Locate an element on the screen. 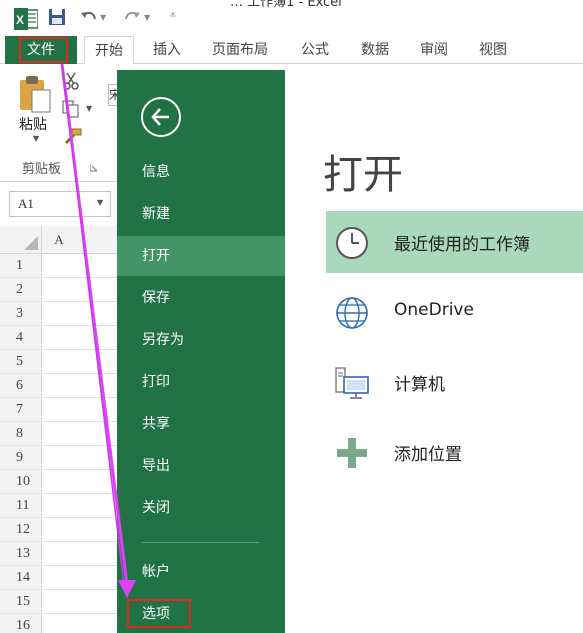  name-box-dropdown-icon: ▼ is located at coordinates (100, 202).